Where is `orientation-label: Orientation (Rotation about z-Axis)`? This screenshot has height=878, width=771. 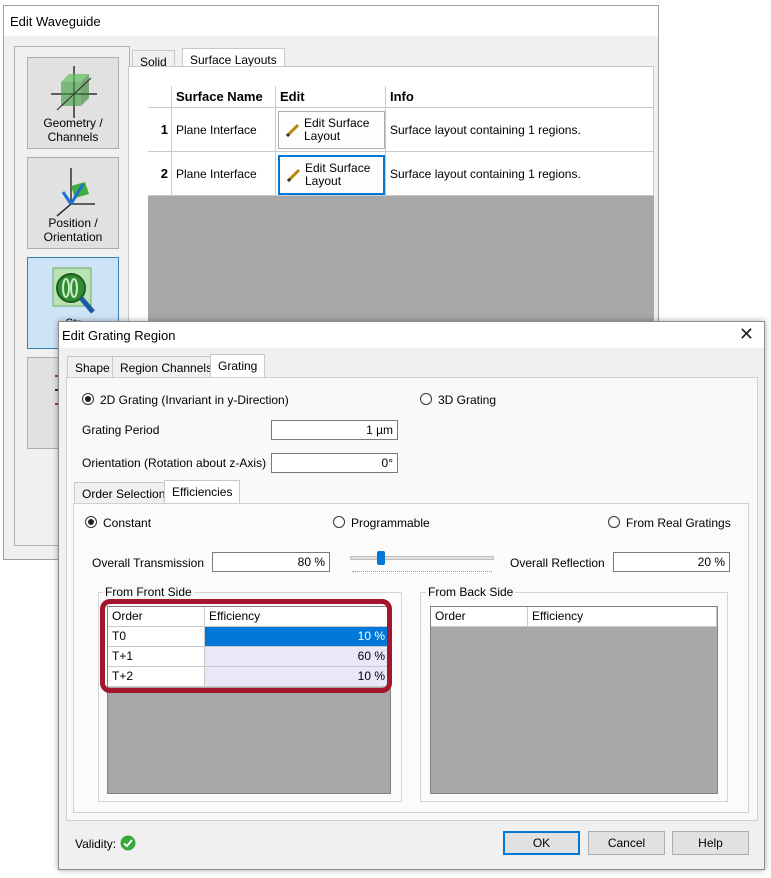 orientation-label: Orientation (Rotation about z-Axis) is located at coordinates (174, 463).